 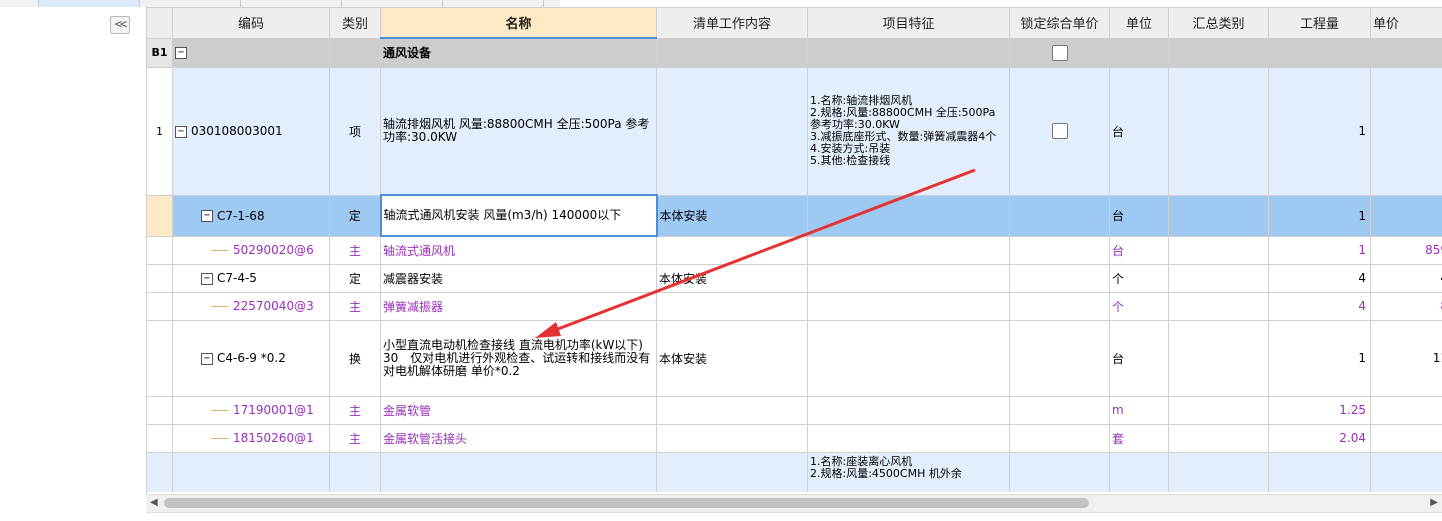 I want to click on price-cell: 859, so click(x=1406, y=250).